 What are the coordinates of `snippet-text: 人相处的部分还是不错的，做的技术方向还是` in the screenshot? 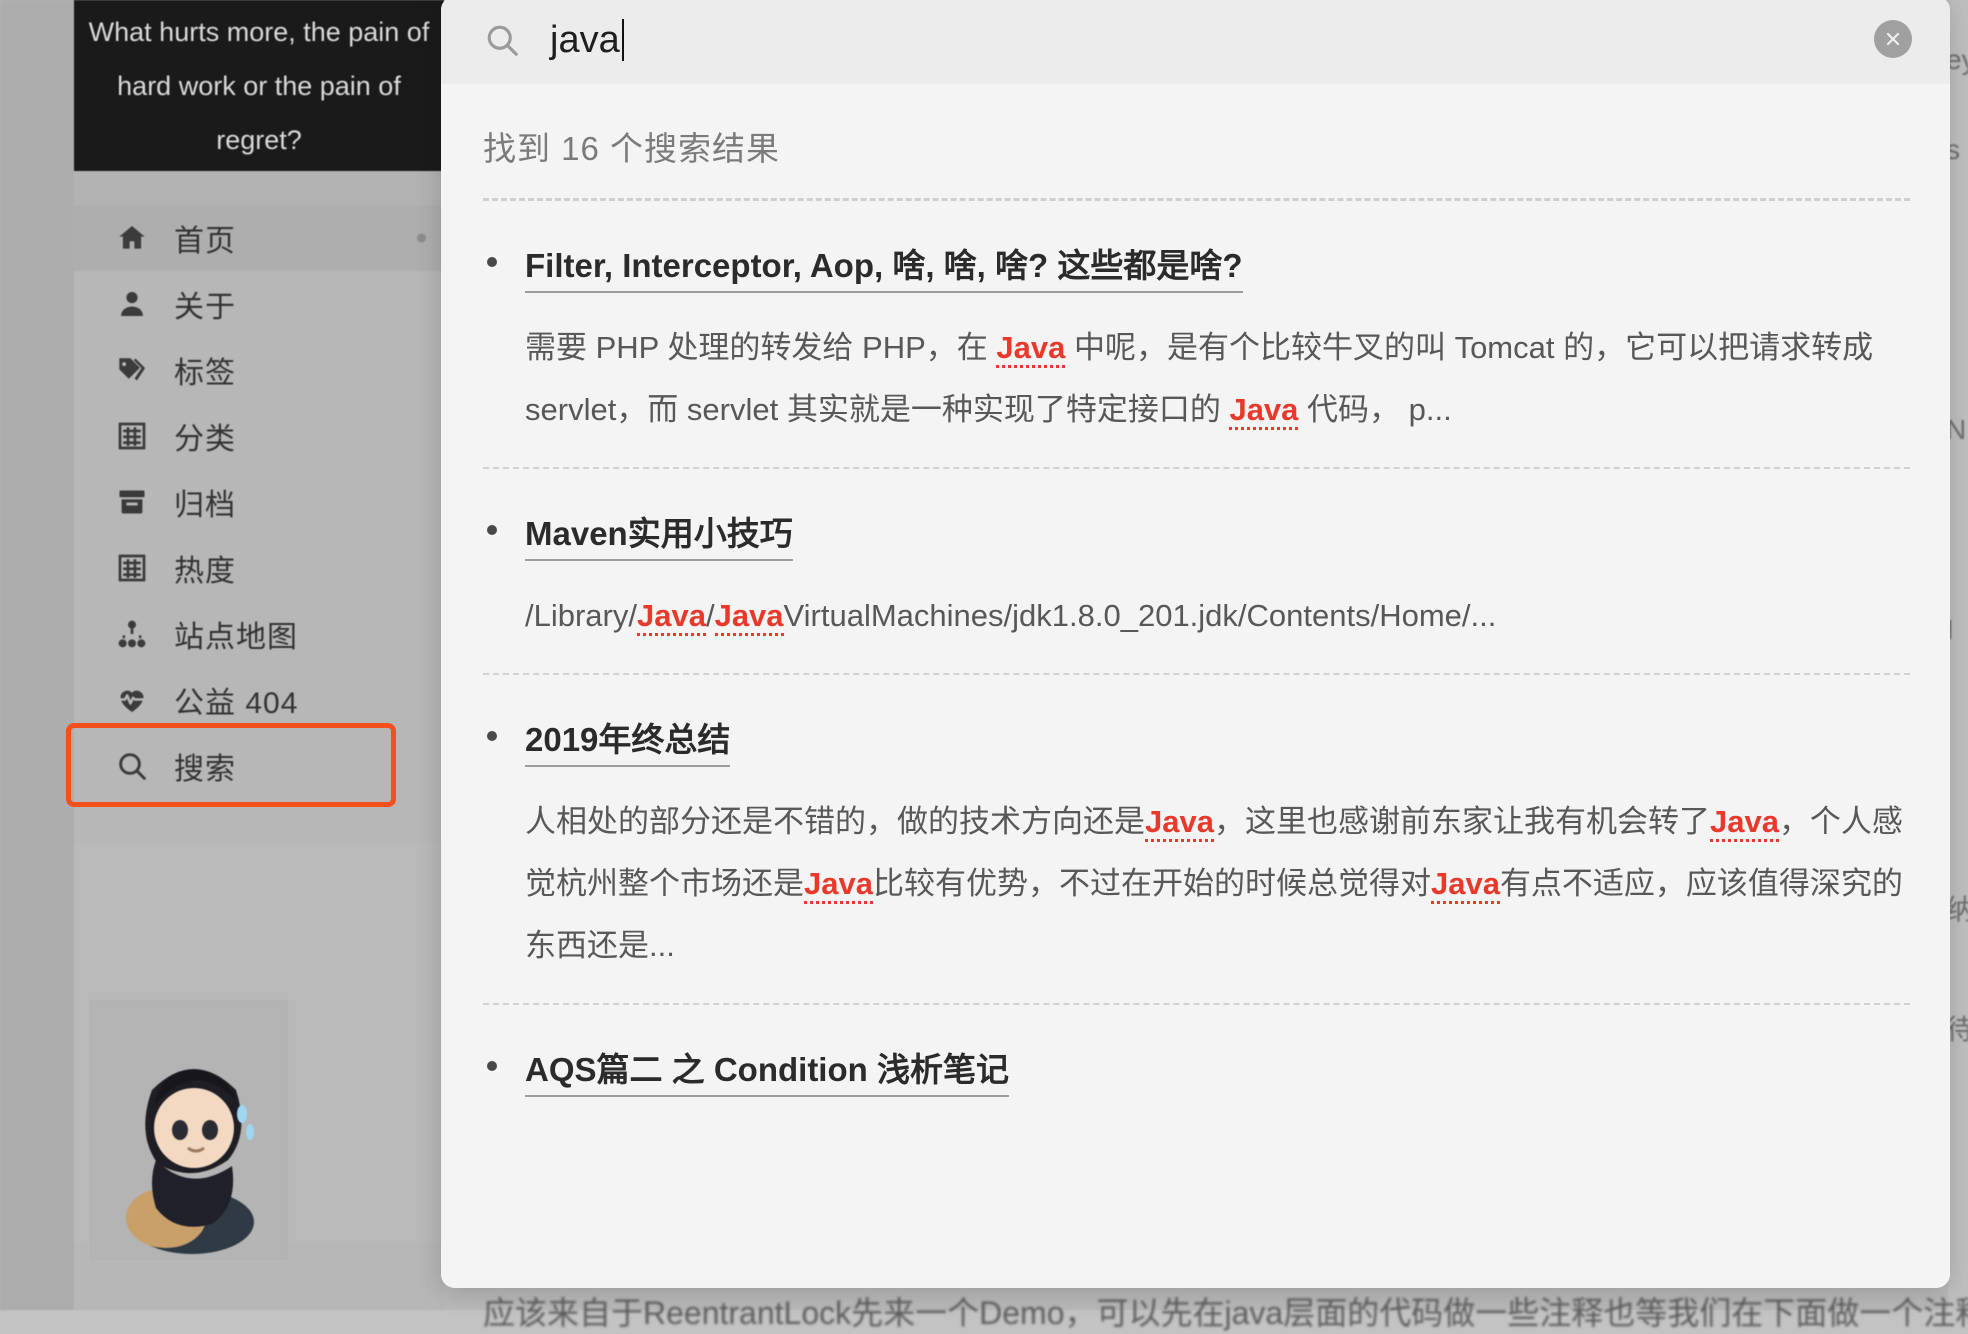 It's located at (835, 821).